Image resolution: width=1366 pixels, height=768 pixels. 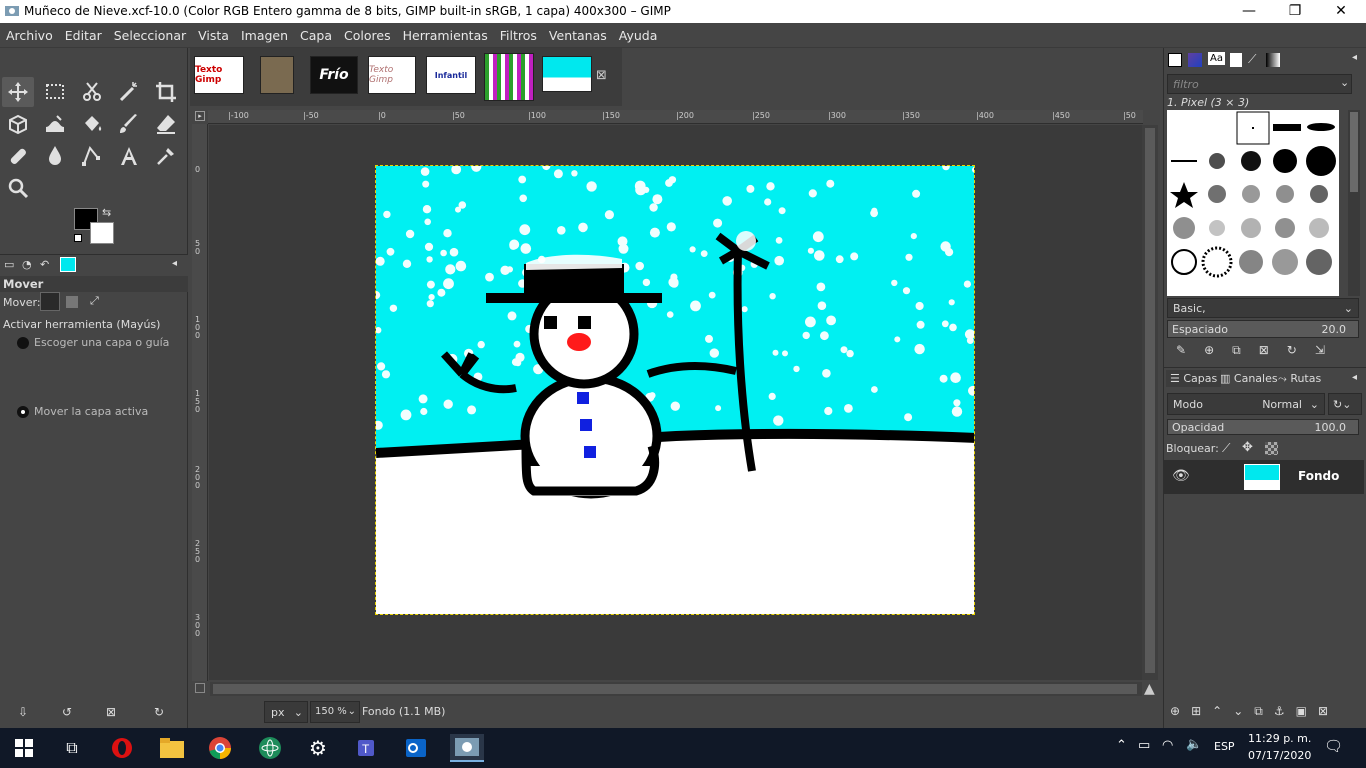 What do you see at coordinates (1190, 350) in the screenshot?
I see `edit-brush-icon: ✎` at bounding box center [1190, 350].